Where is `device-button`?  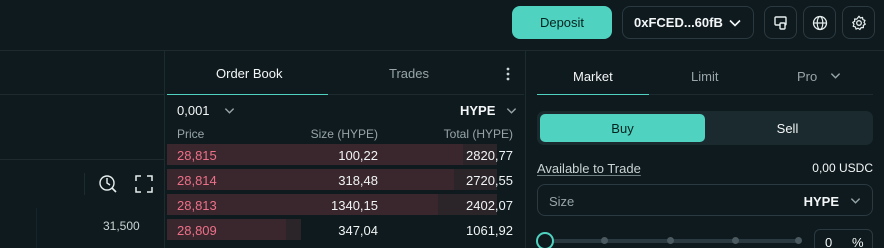
device-button is located at coordinates (780, 22).